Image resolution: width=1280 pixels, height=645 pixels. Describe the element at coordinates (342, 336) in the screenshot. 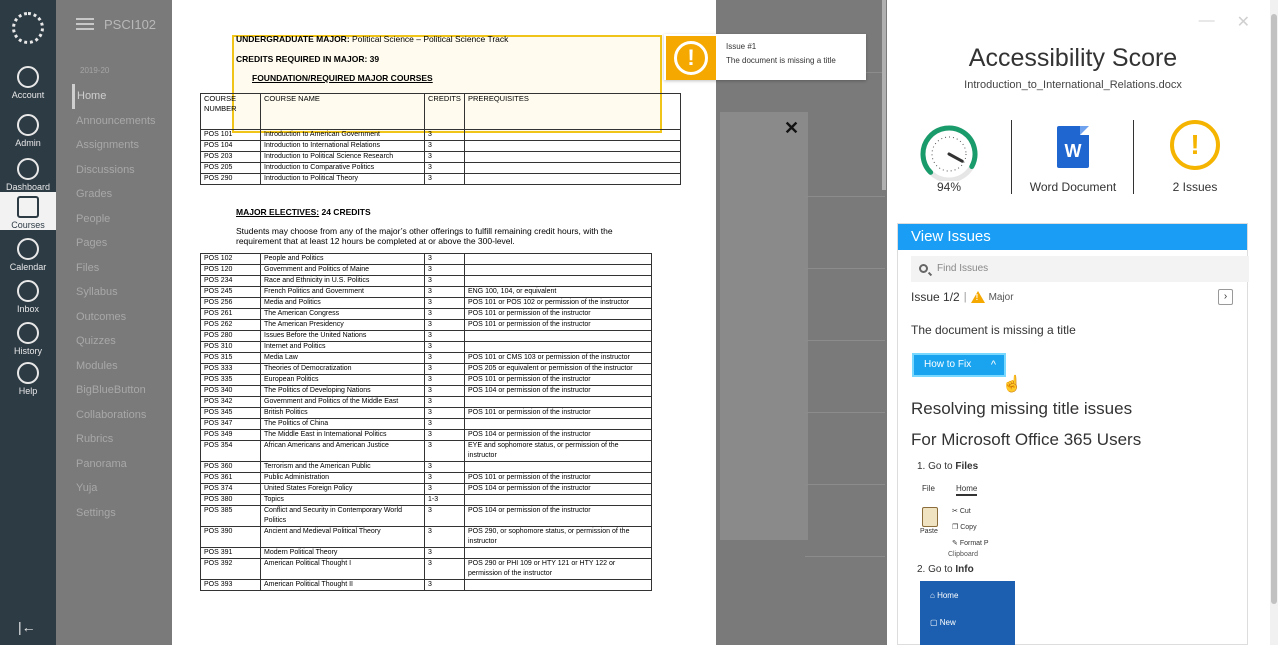

I see `table-cell: Issues Before the United Nations` at that location.